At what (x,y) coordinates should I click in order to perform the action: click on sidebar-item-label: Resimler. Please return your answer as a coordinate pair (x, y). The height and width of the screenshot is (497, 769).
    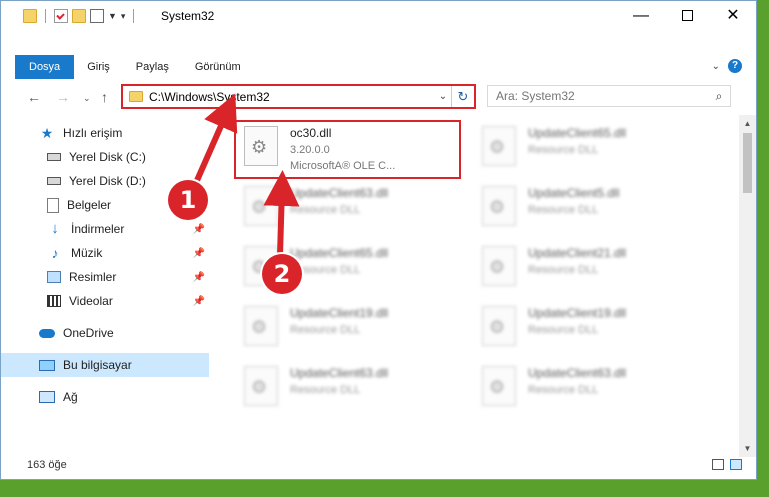
    Looking at the image, I should click on (93, 277).